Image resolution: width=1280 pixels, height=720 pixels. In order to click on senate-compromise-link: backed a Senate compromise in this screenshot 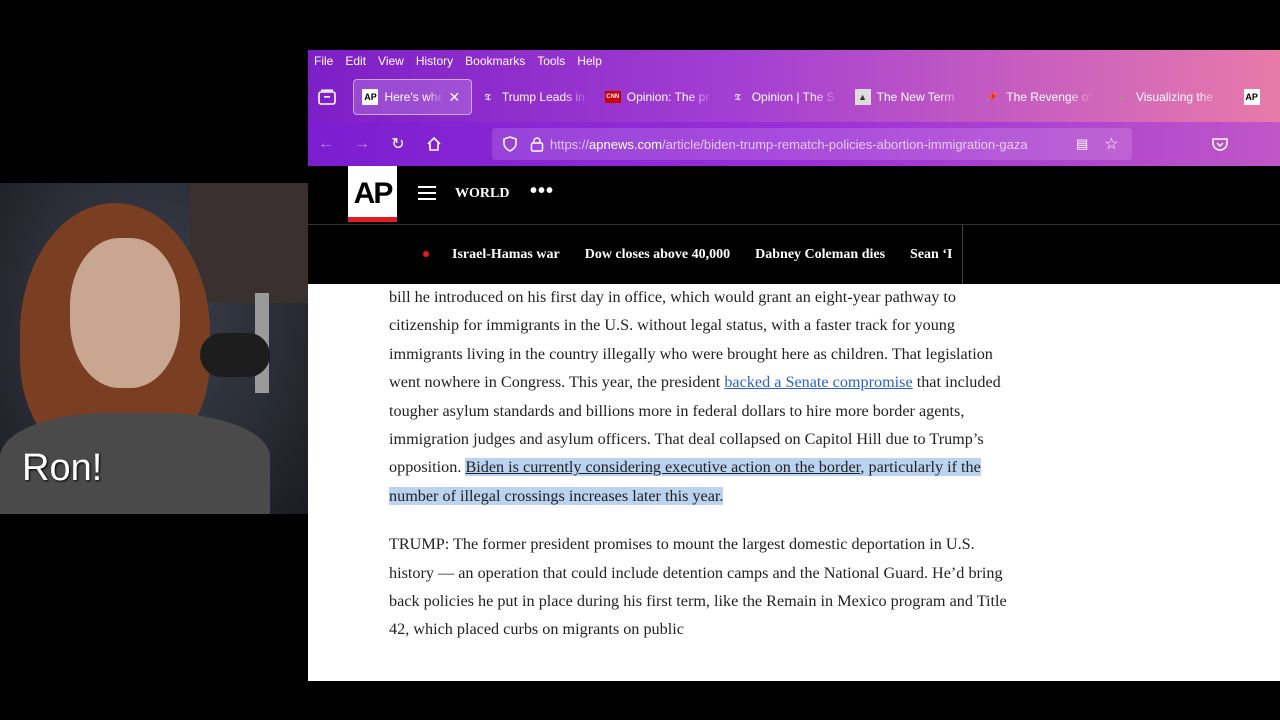, I will do `click(818, 382)`.